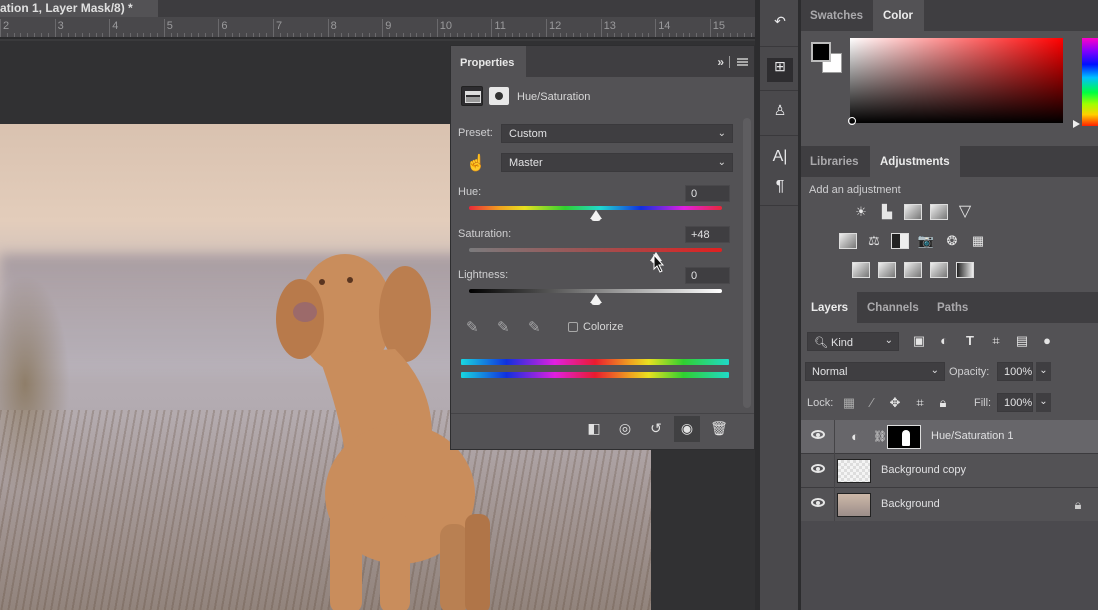  I want to click on threshold-icon, so click(913, 270).